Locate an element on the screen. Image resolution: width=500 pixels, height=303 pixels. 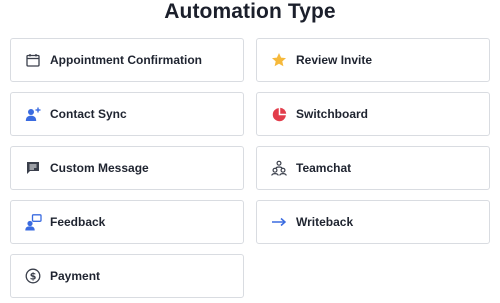
card-label: Contact Sync is located at coordinates (88, 114).